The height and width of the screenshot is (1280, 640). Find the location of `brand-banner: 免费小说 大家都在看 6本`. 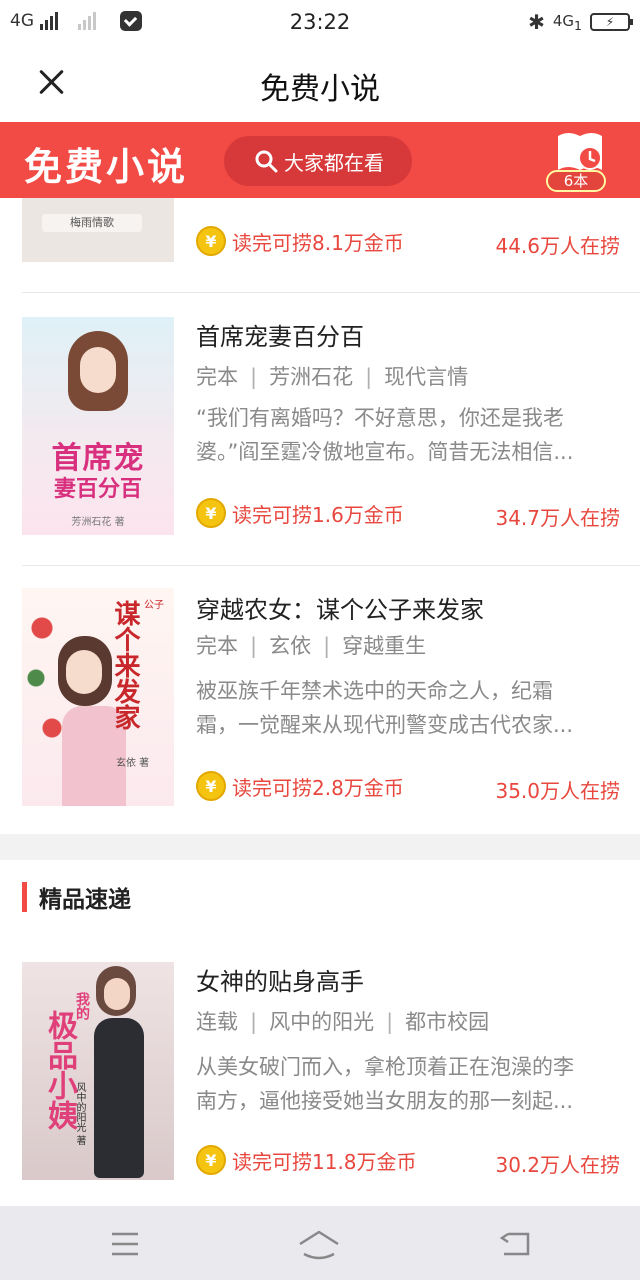

brand-banner: 免费小说 大家都在看 6本 is located at coordinates (320, 160).